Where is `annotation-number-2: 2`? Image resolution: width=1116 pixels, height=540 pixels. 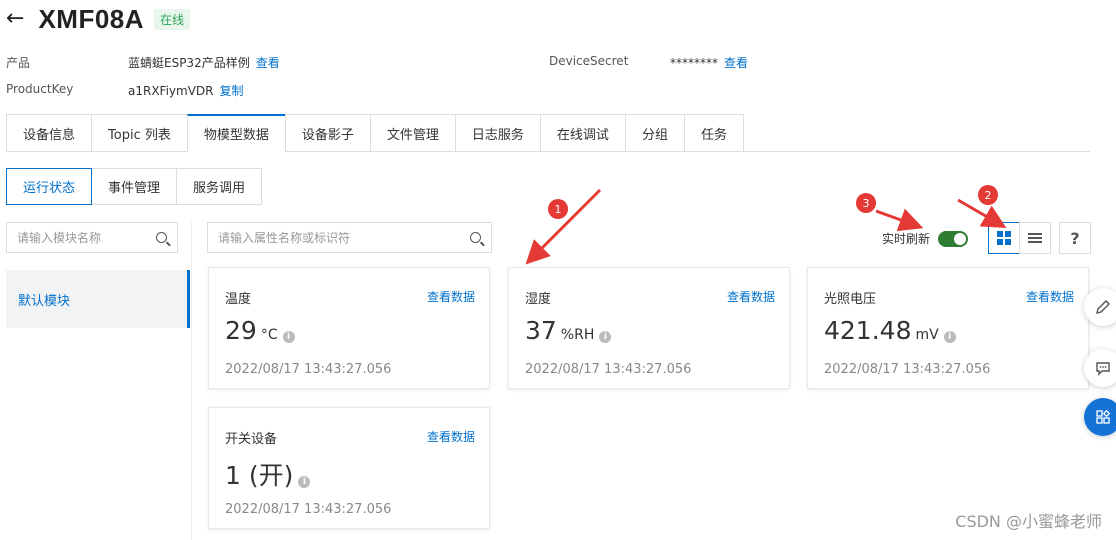
annotation-number-2: 2 is located at coordinates (988, 195).